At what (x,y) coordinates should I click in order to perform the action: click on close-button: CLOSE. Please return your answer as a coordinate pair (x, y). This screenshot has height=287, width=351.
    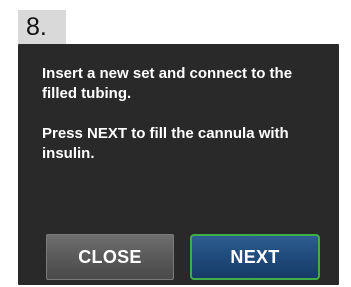
    Looking at the image, I should click on (110, 257).